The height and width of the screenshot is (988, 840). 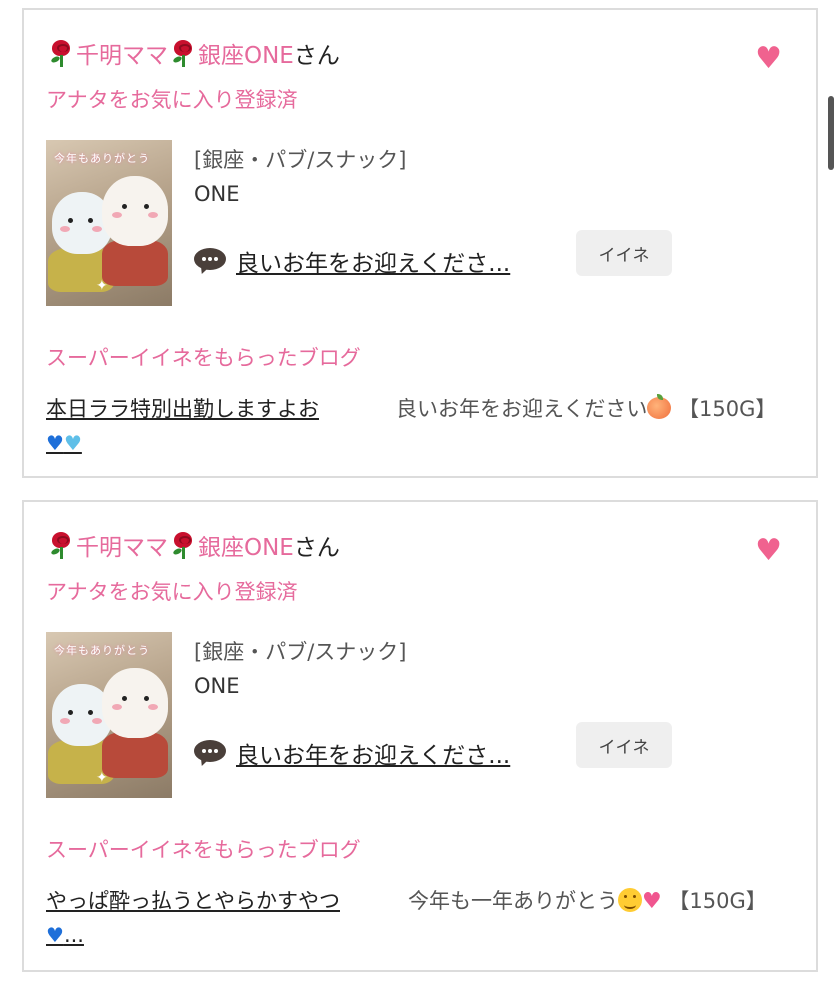 What do you see at coordinates (513, 901) in the screenshot?
I see `blog-comment-text: 今年も一年ありがとう` at bounding box center [513, 901].